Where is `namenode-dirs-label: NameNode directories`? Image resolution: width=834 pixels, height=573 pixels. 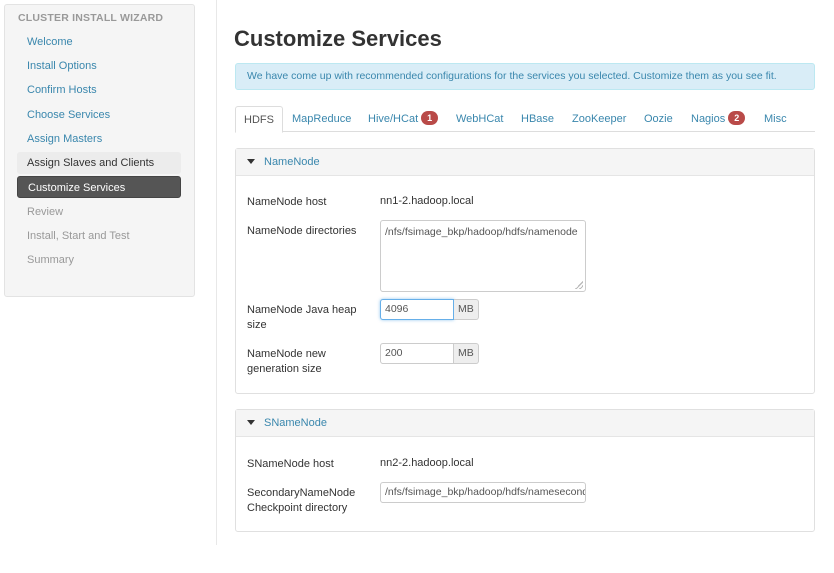
namenode-dirs-label: NameNode directories is located at coordinates (302, 231).